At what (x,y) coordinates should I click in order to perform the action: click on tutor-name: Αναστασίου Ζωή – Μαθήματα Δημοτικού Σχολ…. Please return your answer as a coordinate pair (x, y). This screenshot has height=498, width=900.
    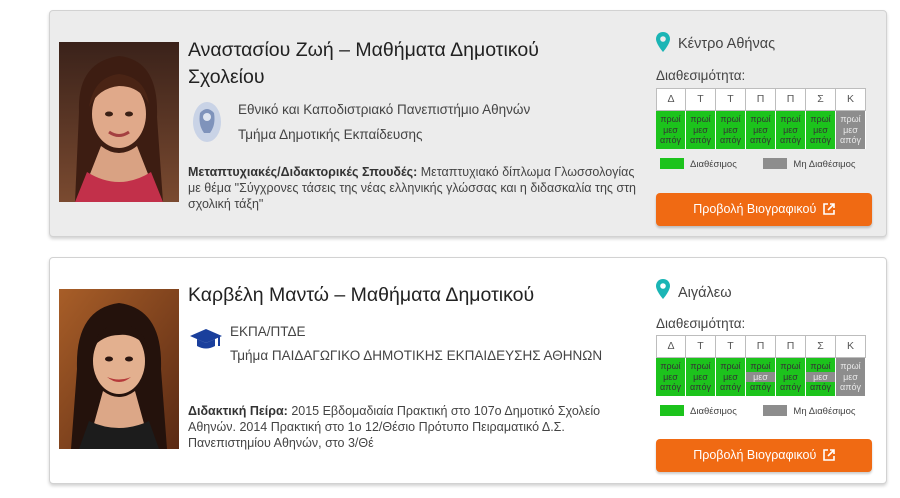
    Looking at the image, I should click on (398, 64).